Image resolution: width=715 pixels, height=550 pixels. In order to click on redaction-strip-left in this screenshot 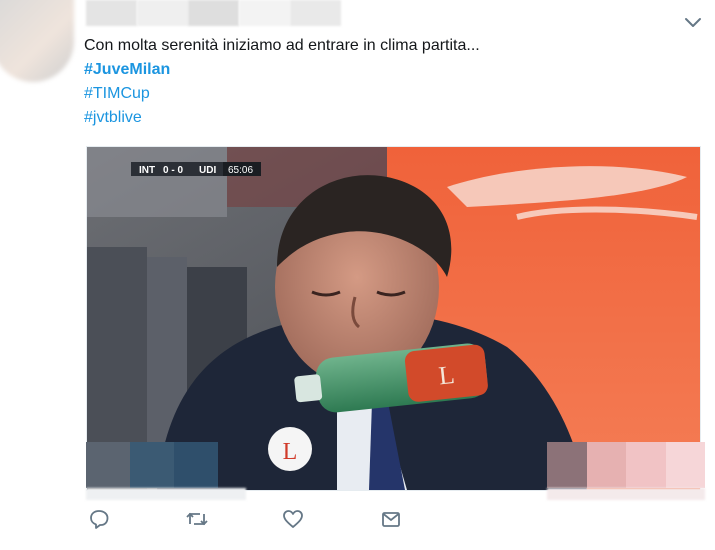, I will do `click(166, 494)`.